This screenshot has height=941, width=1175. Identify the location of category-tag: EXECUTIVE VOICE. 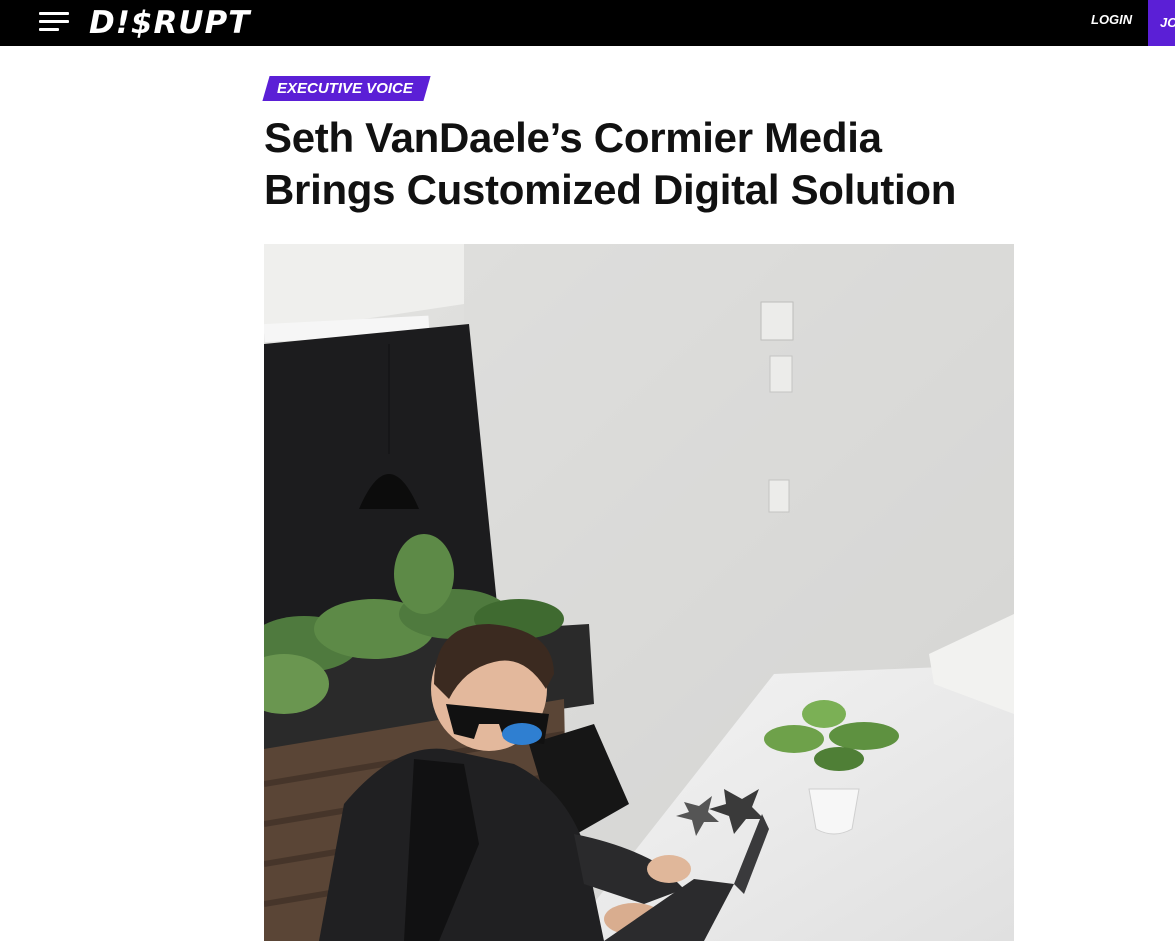
(346, 88).